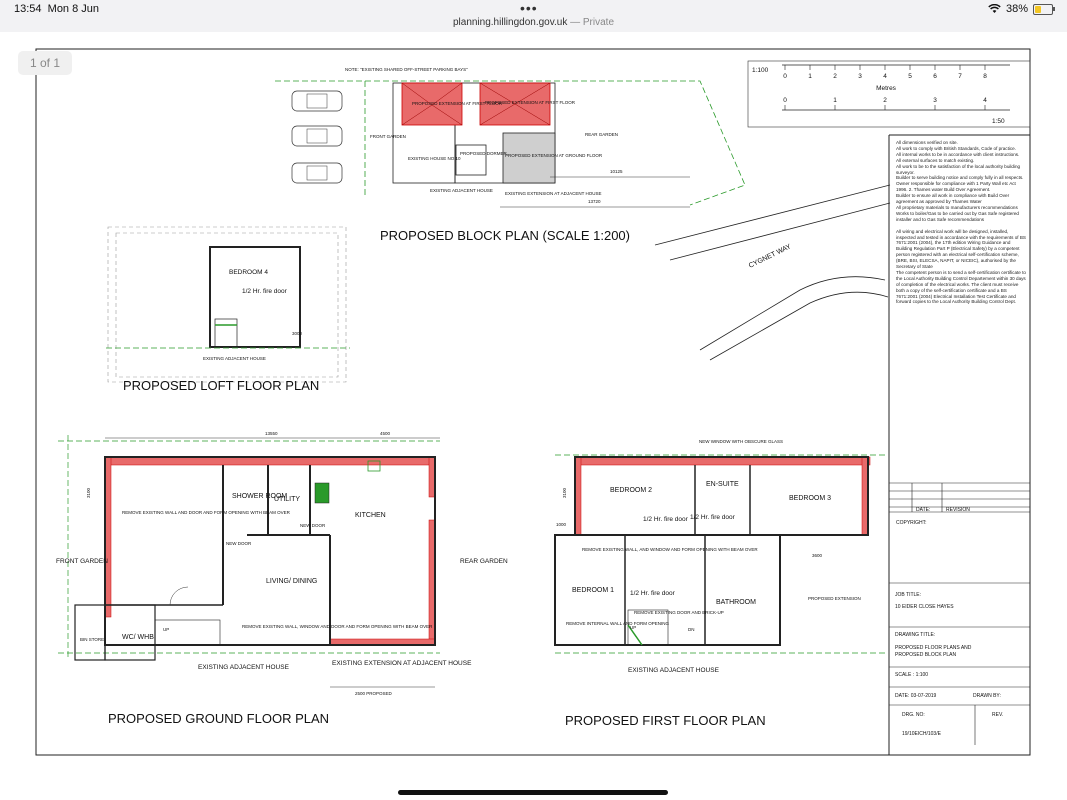 The height and width of the screenshot is (800, 1067). What do you see at coordinates (138, 637) in the screenshot?
I see `ground-wc: WC/ WHB` at bounding box center [138, 637].